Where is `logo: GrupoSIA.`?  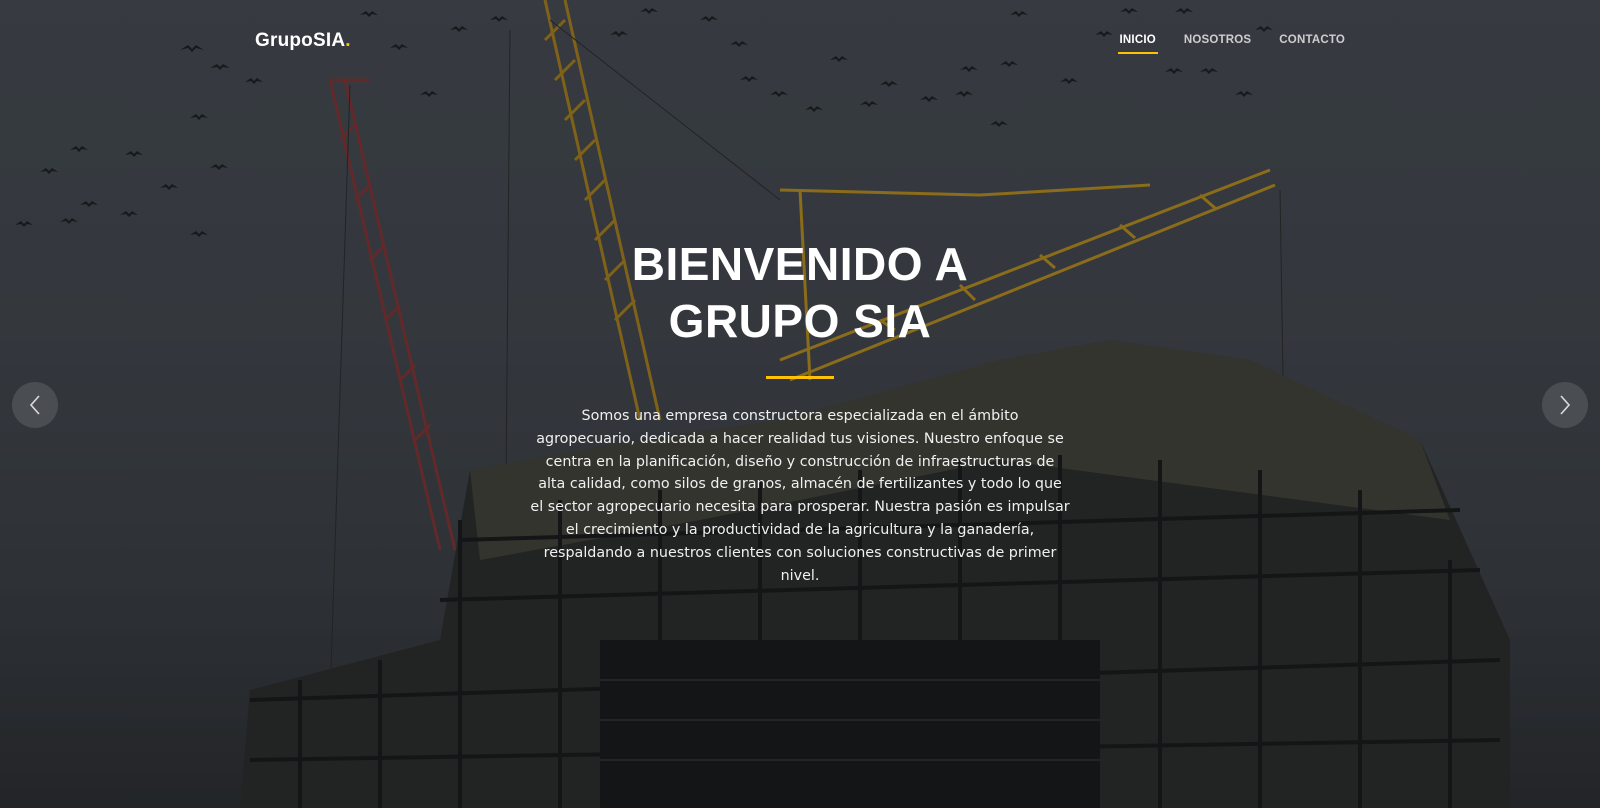 logo: GrupoSIA. is located at coordinates (303, 41).